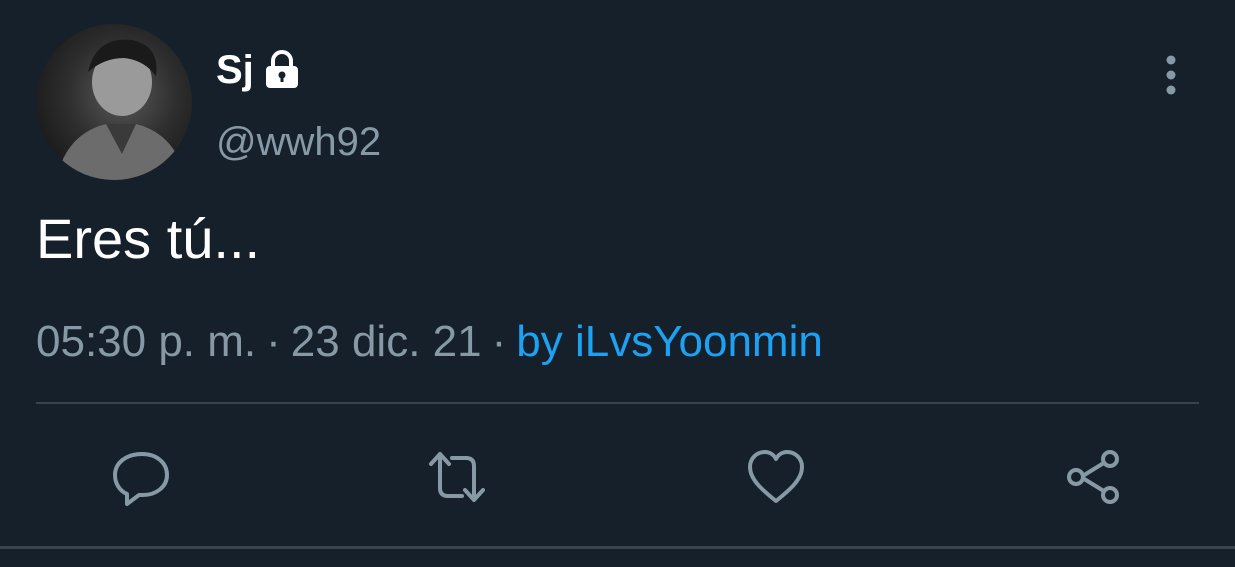 Image resolution: width=1235 pixels, height=567 pixels. Describe the element at coordinates (1171, 75) in the screenshot. I see `more-vertical-icon` at that location.